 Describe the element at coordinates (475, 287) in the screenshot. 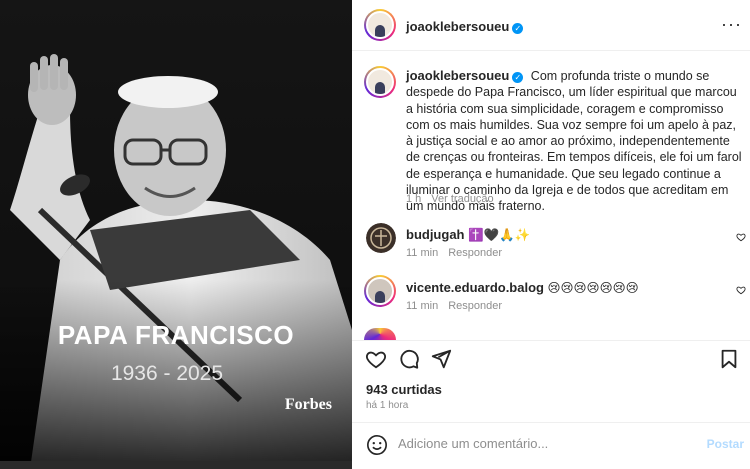

I see `comment-username: vicente.eduardo.balog` at that location.